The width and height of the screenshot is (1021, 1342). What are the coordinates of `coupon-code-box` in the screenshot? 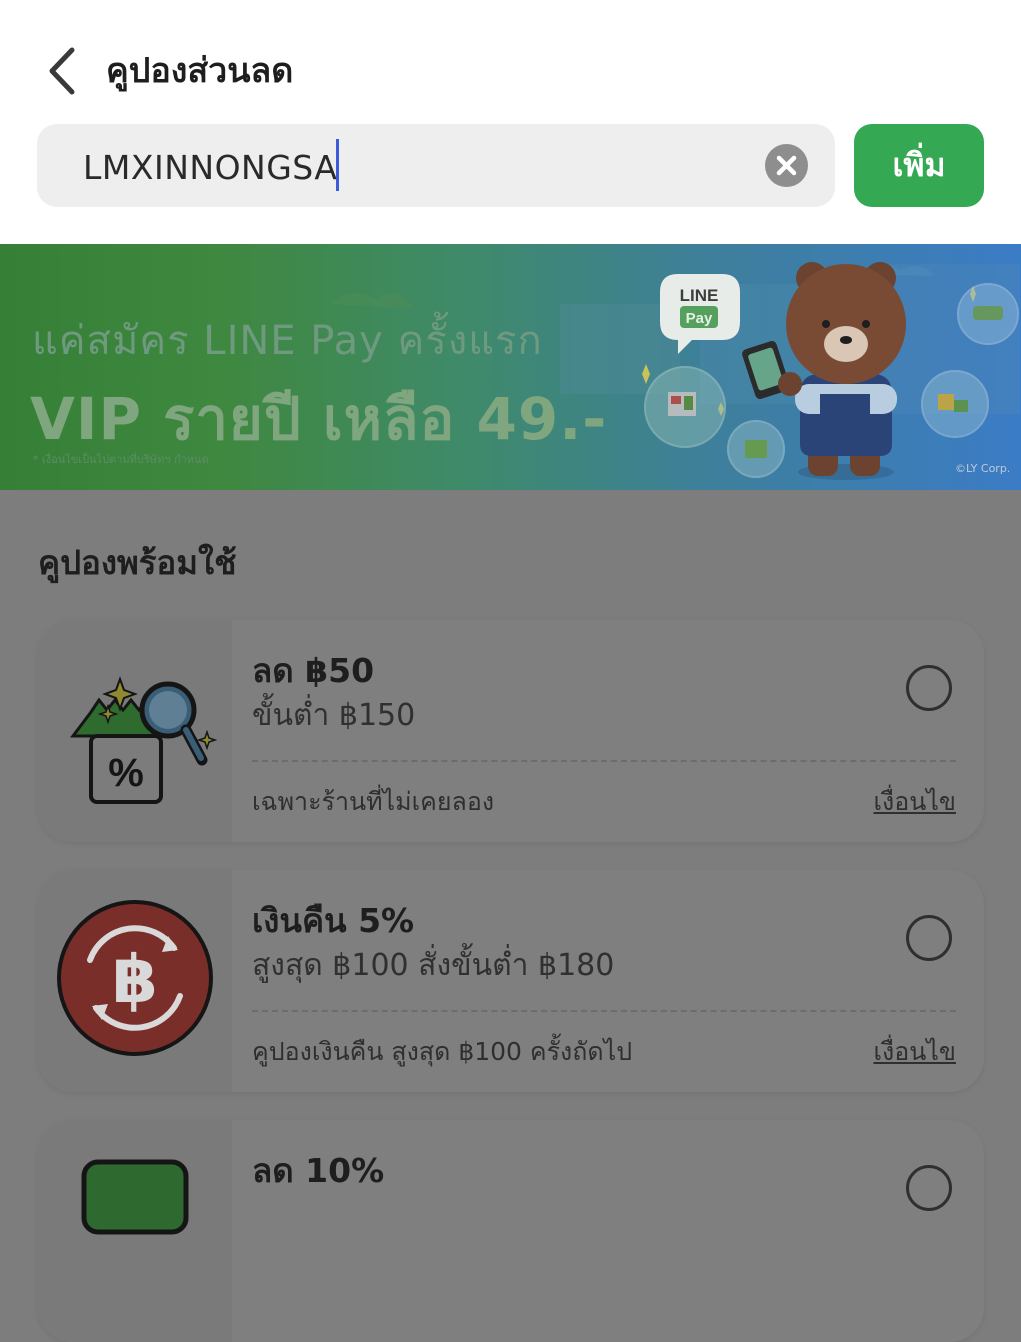 It's located at (436, 165).